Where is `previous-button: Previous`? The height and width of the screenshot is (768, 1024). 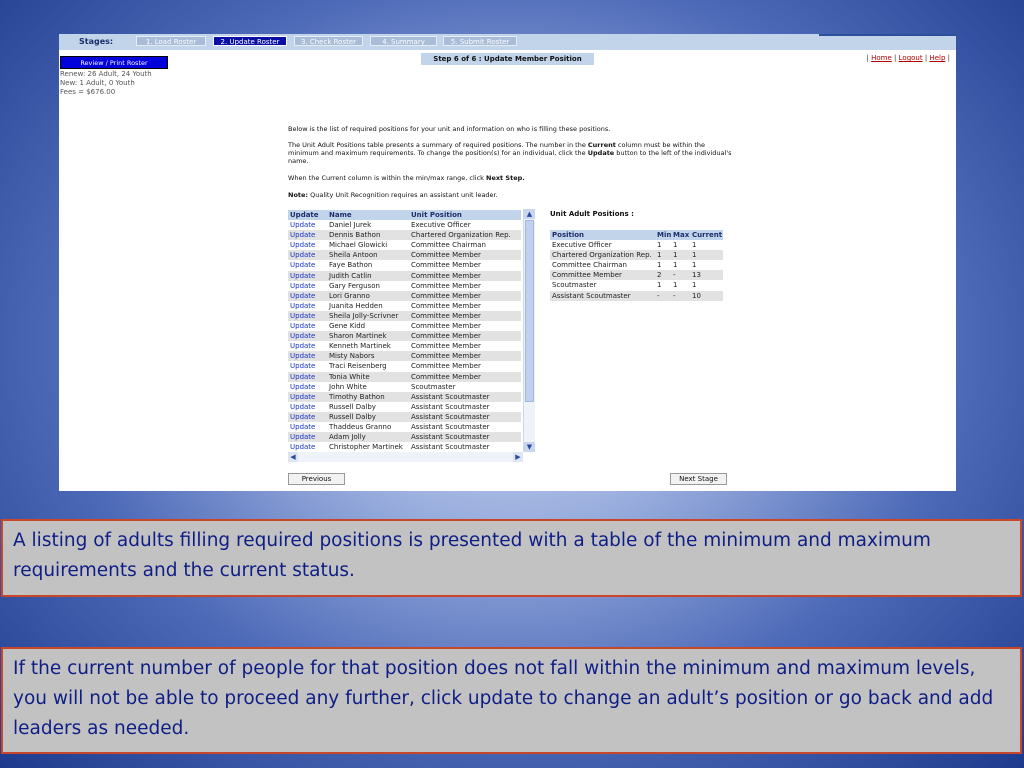 previous-button: Previous is located at coordinates (316, 479).